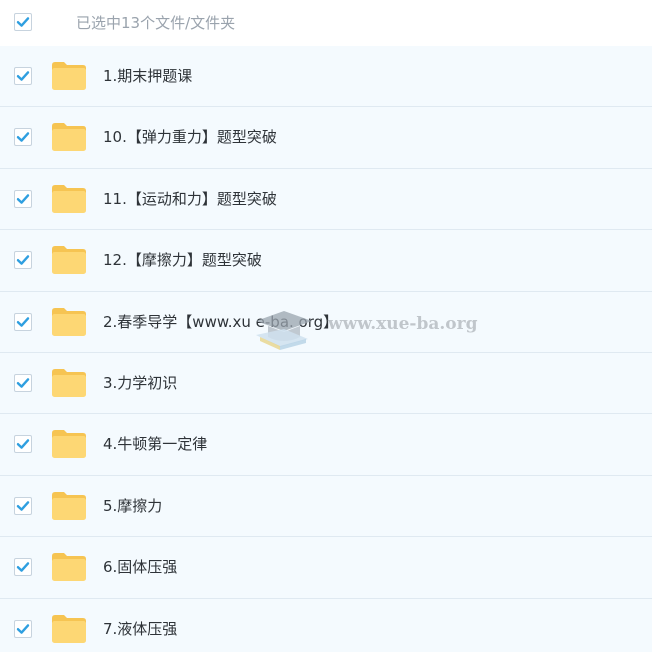  Describe the element at coordinates (140, 629) in the screenshot. I see `file-name: 7.液体压强` at that location.